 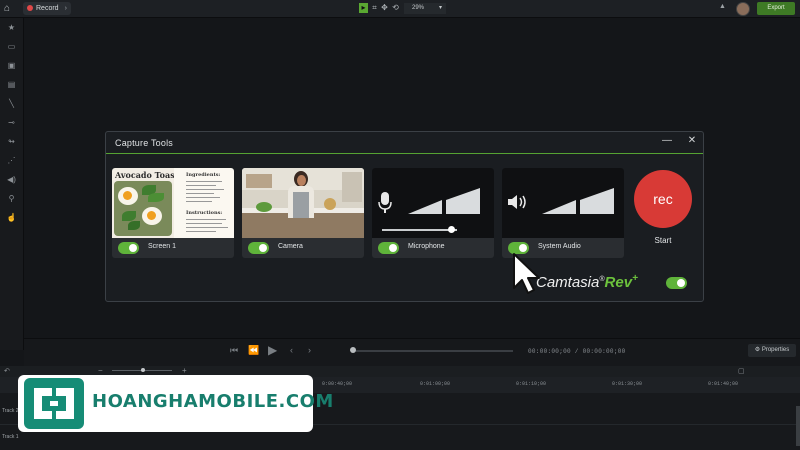 What do you see at coordinates (418, 8) in the screenshot?
I see `zoom-value: 29%` at bounding box center [418, 8].